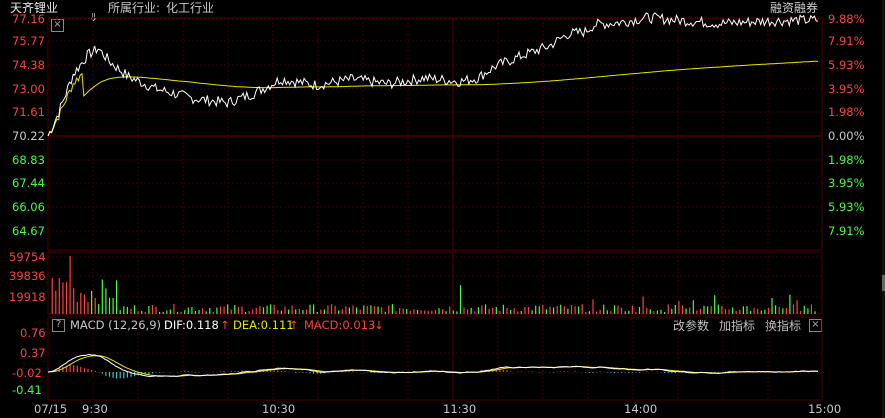 This screenshot has width=885, height=418. What do you see at coordinates (28, 65) in the screenshot?
I see `price-tick-left: 74.38` at bounding box center [28, 65].